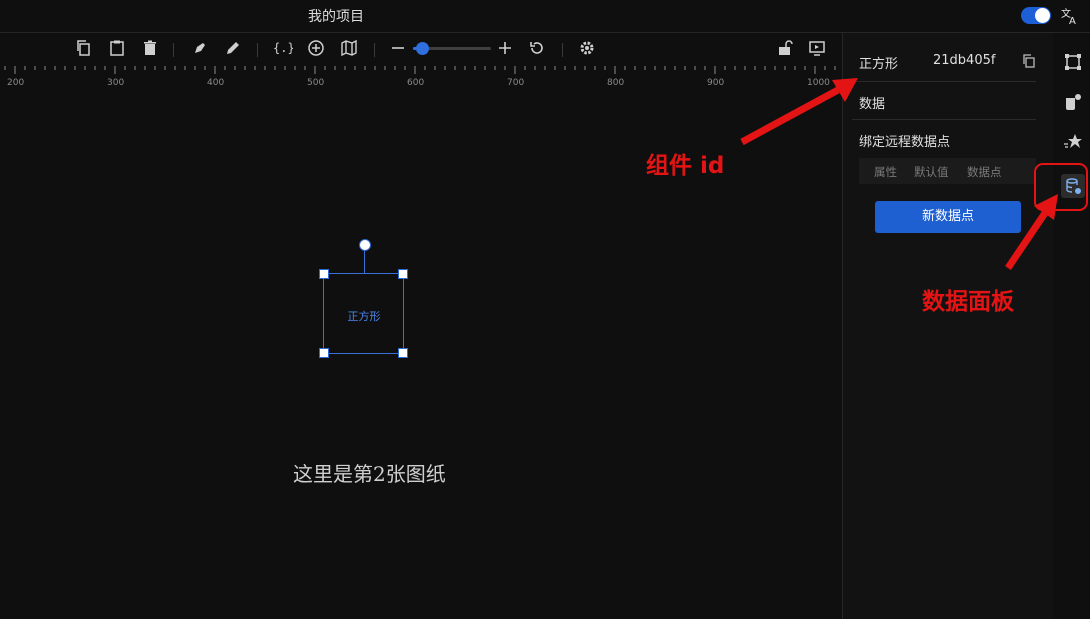 This screenshot has width=1090, height=619. I want to click on horizontal-ruler: 200 300 400 500 600 700 800 900 1000, so click(421, 76).